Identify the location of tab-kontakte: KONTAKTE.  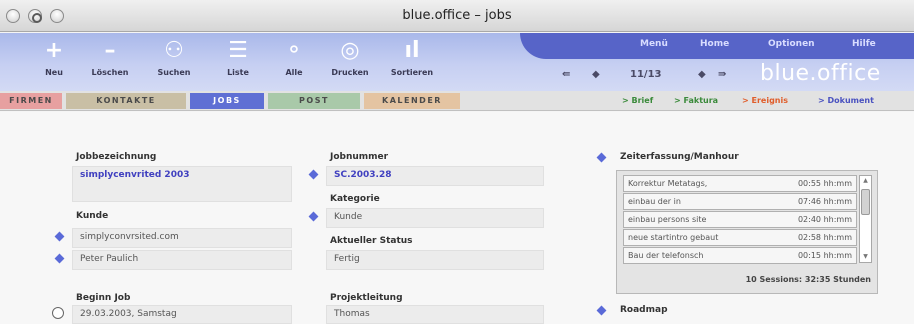
(126, 101).